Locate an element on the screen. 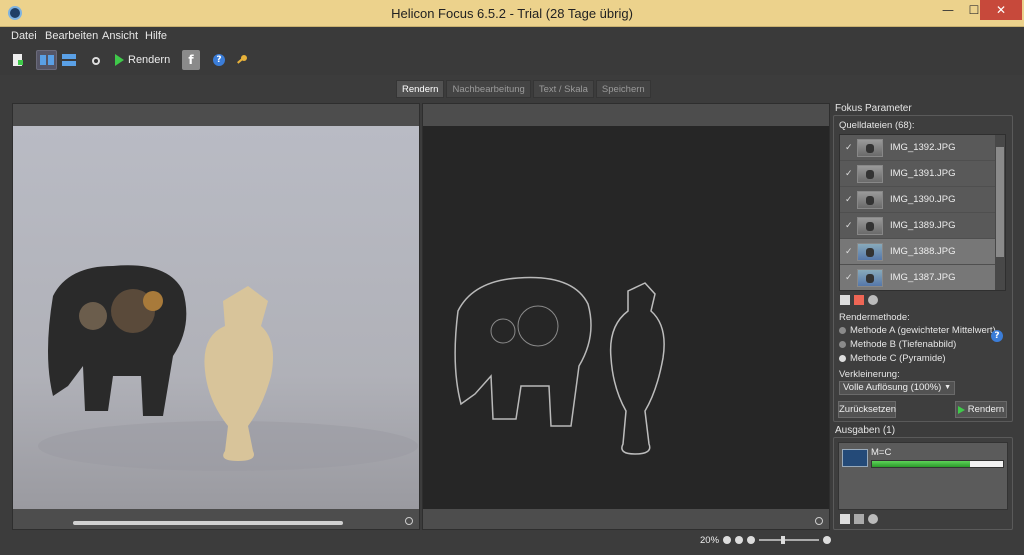 This screenshot has width=1024, height=555. toolbar: Rendern f ? is located at coordinates (512, 60).